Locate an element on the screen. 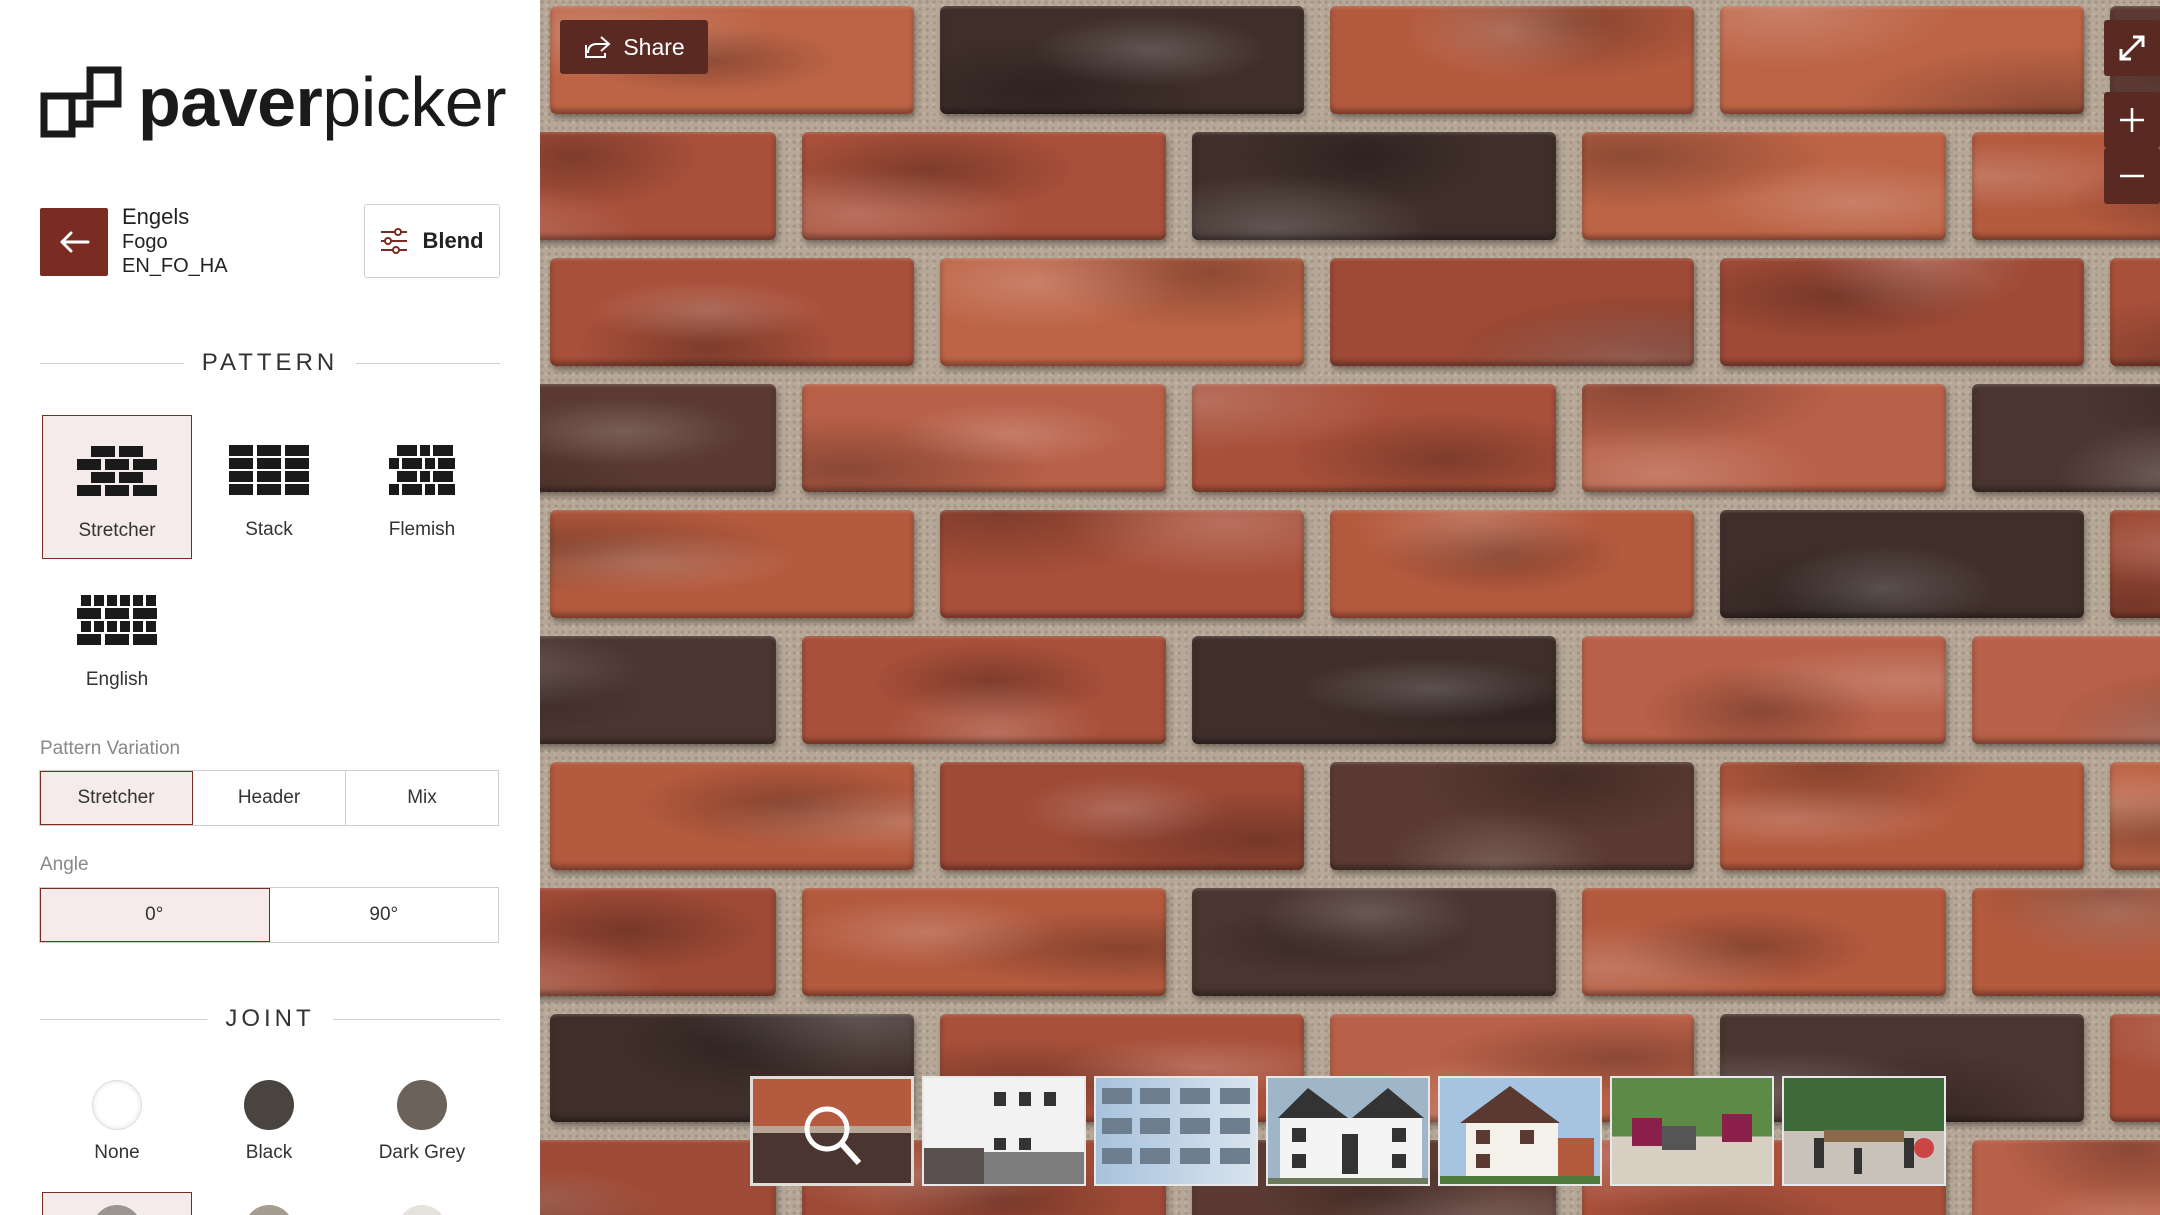 The width and height of the screenshot is (2160, 1215). pattern-english: English is located at coordinates (117, 637).